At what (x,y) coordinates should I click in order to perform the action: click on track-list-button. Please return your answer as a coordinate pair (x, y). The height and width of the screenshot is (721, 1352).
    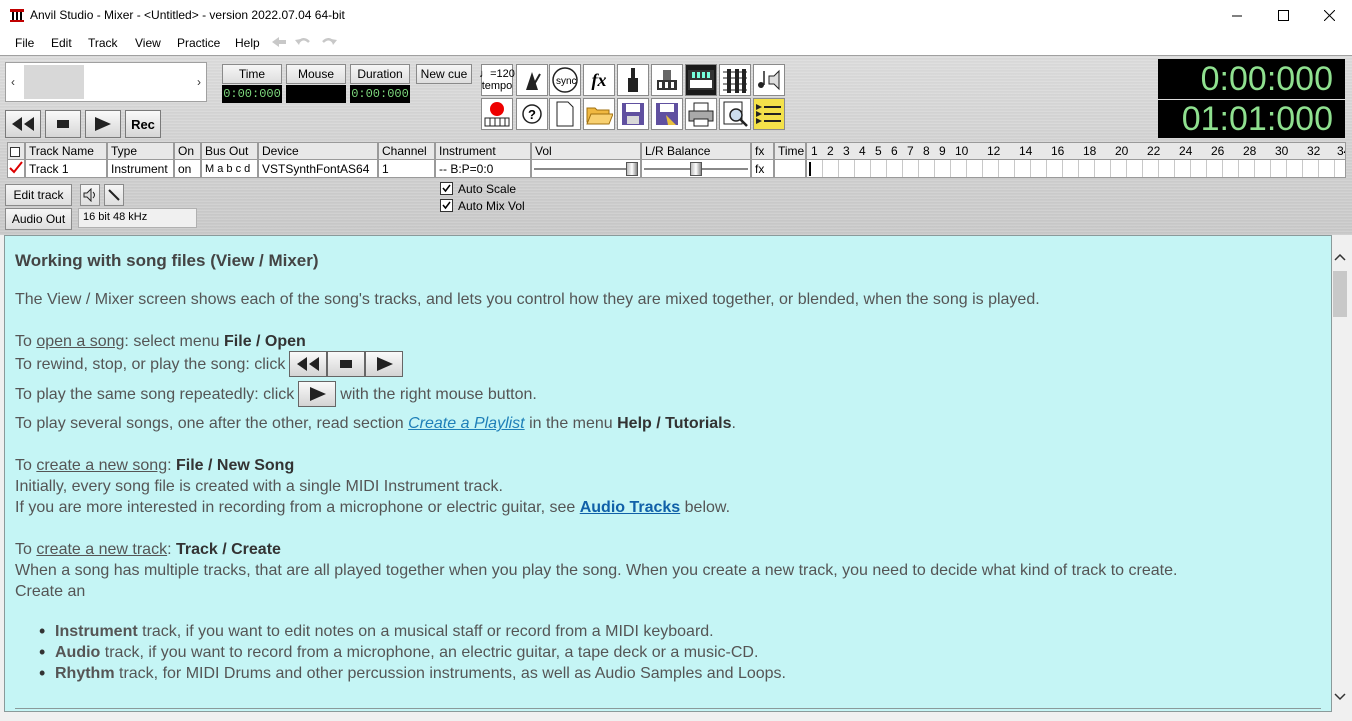
    Looking at the image, I should click on (769, 114).